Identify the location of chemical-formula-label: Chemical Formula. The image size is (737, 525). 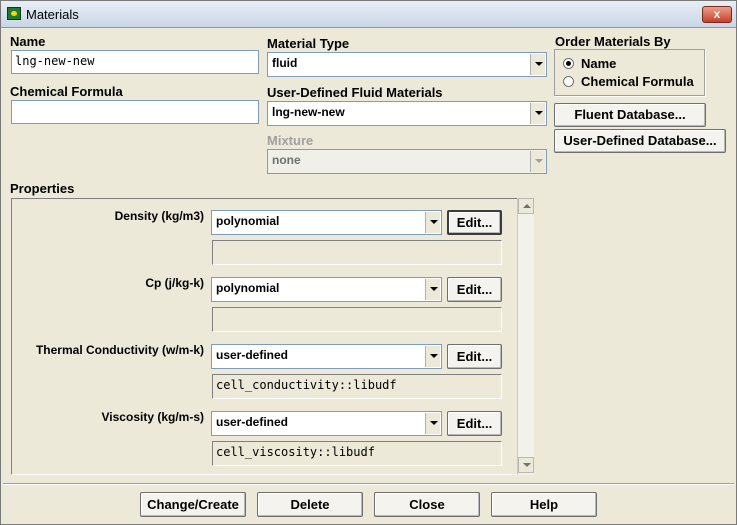
(66, 91).